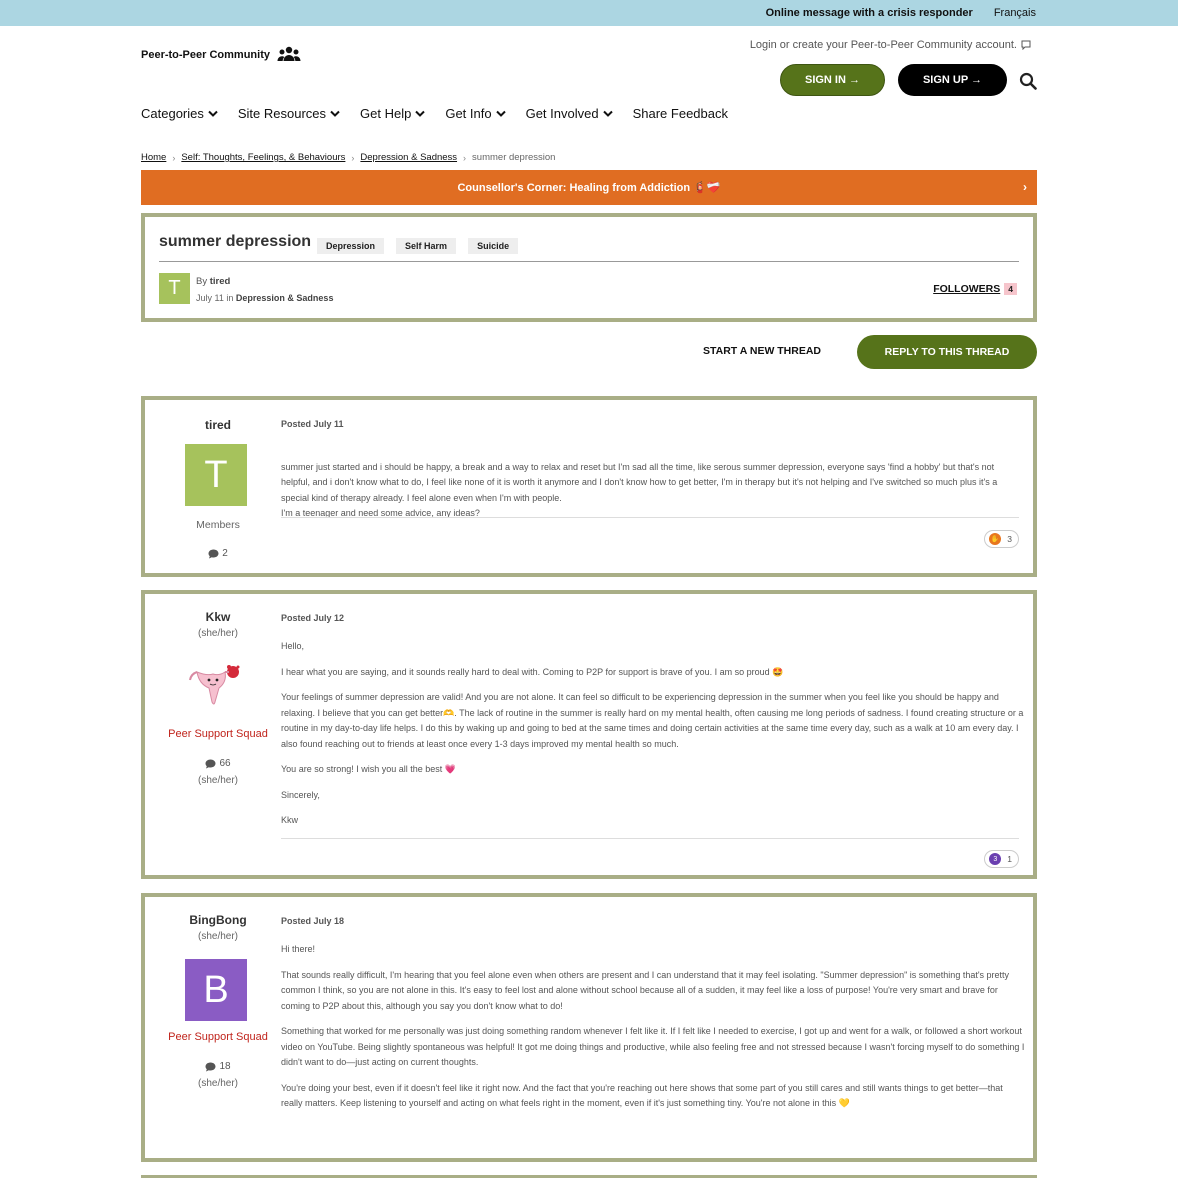  What do you see at coordinates (300, 794) in the screenshot?
I see `post-paragraph: Sincerely,` at bounding box center [300, 794].